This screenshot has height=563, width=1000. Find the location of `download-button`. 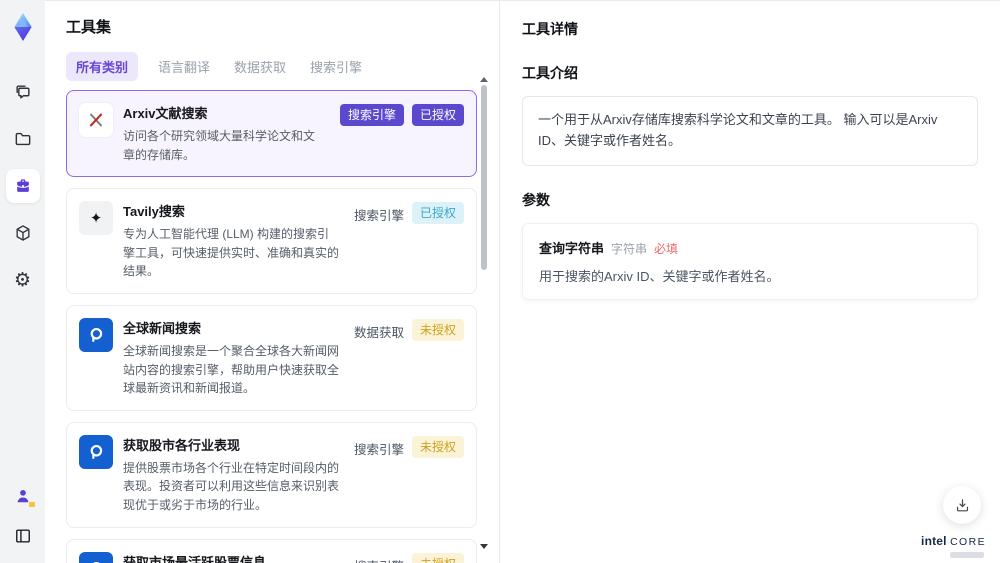

download-button is located at coordinates (962, 505).